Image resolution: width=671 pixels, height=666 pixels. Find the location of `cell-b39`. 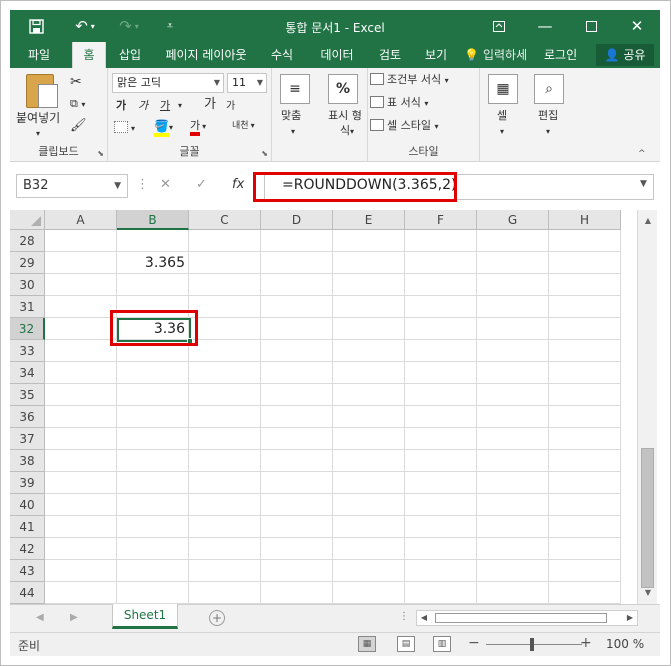

cell-b39 is located at coordinates (153, 483).